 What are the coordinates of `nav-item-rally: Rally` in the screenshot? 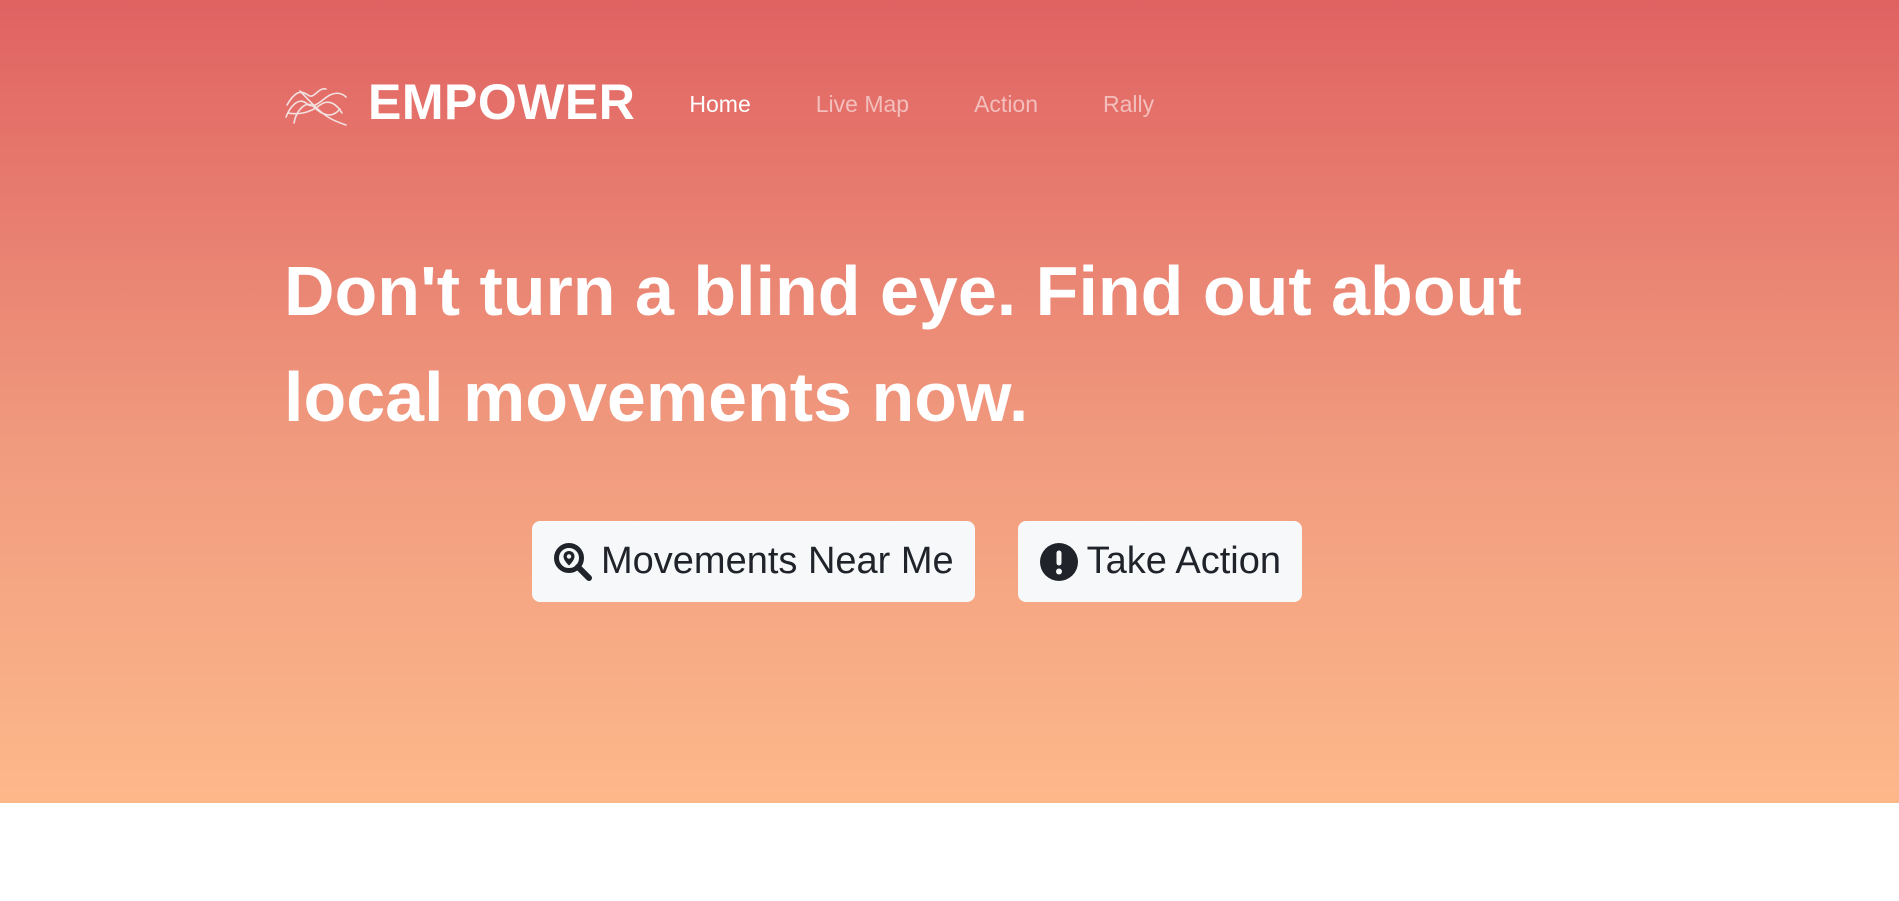 It's located at (1128, 104).